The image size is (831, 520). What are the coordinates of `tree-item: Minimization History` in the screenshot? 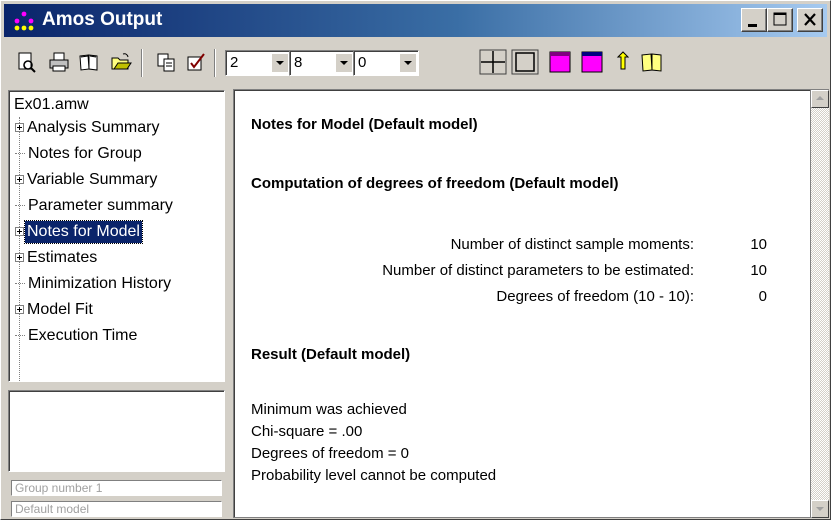 It's located at (94, 286).